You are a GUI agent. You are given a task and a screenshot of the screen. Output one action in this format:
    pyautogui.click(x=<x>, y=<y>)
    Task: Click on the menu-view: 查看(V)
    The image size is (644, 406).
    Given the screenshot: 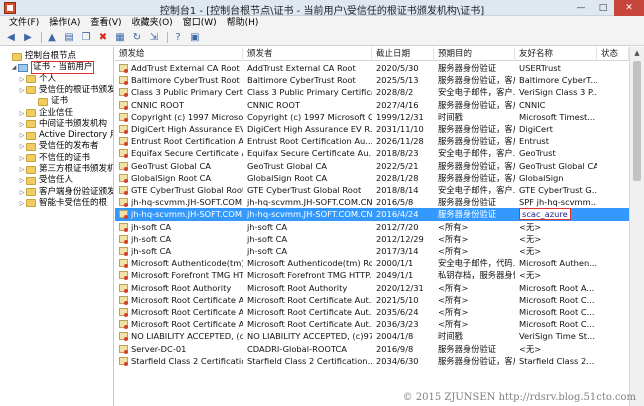 What is the action you would take?
    pyautogui.click(x=105, y=23)
    